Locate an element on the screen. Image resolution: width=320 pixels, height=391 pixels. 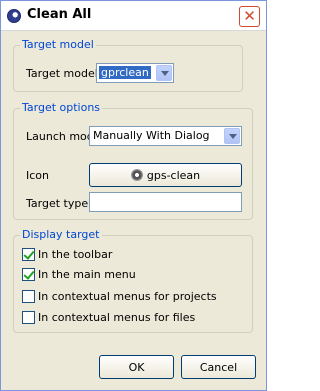
projects-menu-checkbox-label: In contextual menus for projects is located at coordinates (127, 296).